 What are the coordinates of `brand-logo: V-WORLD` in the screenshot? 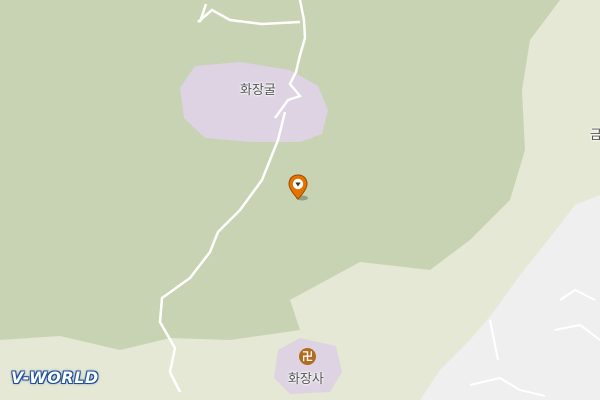 It's located at (55, 377).